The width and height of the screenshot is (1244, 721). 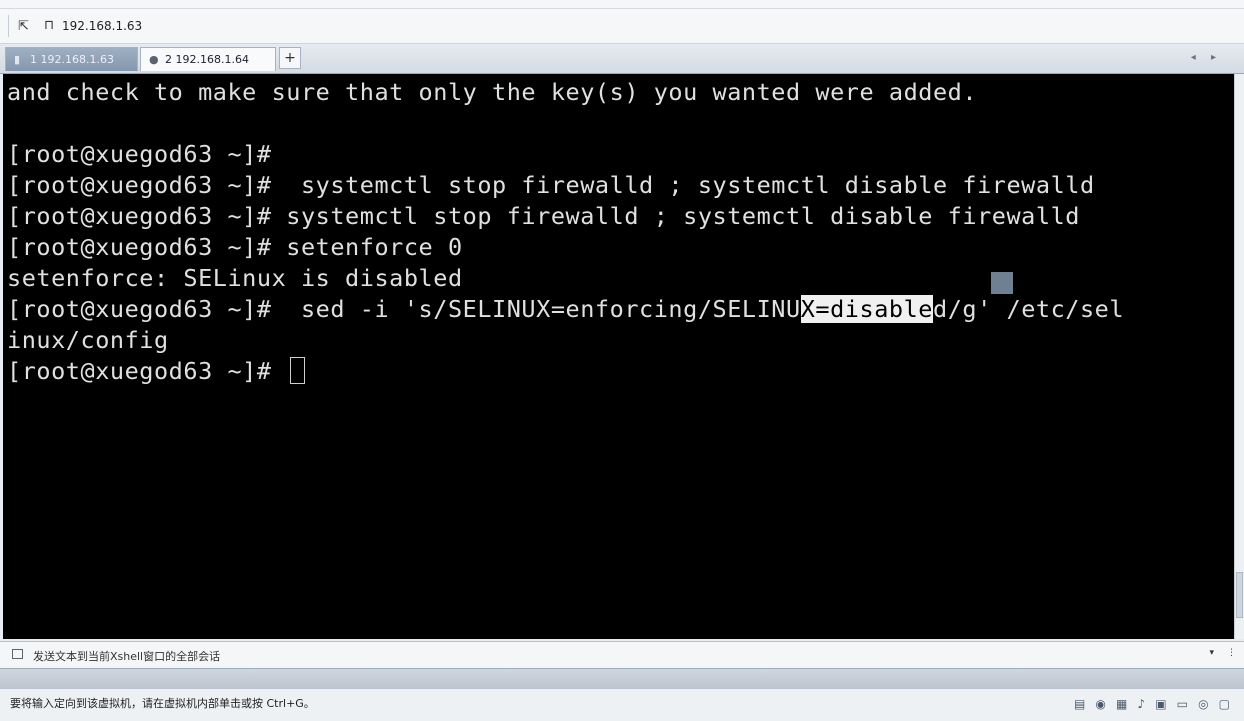 What do you see at coordinates (622, 59) in the screenshot?
I see `tab-bar: ▮ 1 192.168.1.63 ● 2 192.168.1.64 + ◂ ▸` at bounding box center [622, 59].